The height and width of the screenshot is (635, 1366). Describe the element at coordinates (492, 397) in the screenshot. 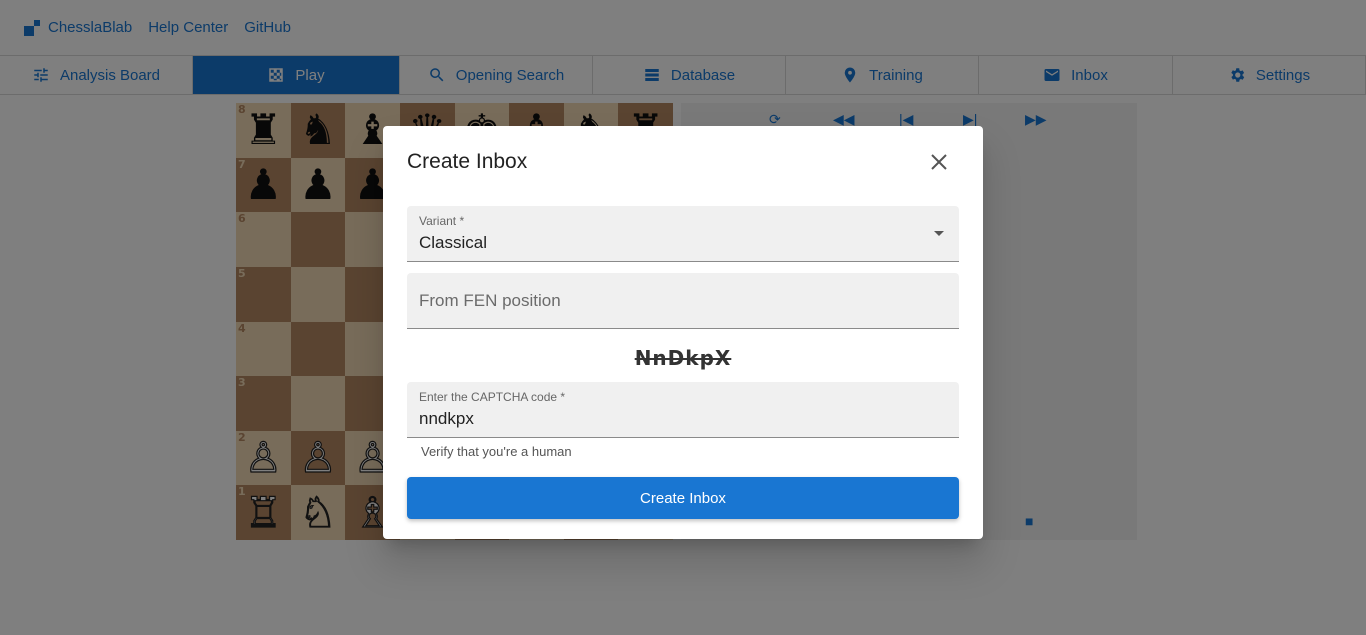

I see `captcha-label: Enter the CAPTCHA code *` at that location.